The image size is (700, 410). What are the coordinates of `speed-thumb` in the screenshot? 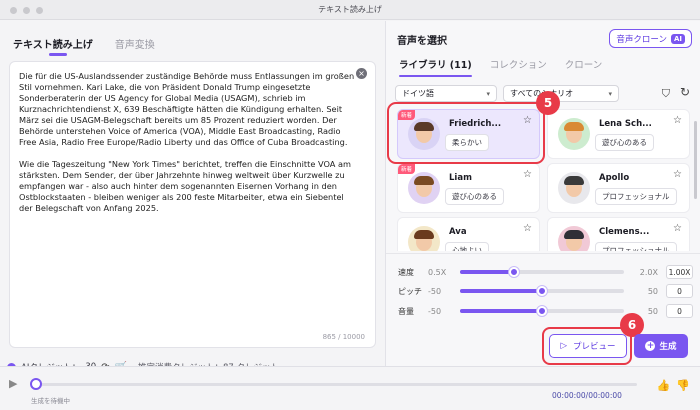 It's located at (514, 272).